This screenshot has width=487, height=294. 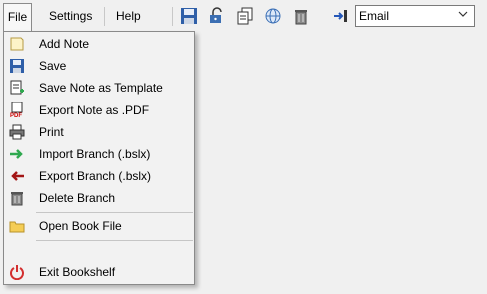 I want to click on menu-item-delete-branch: Delete Branch, so click(x=99, y=198).